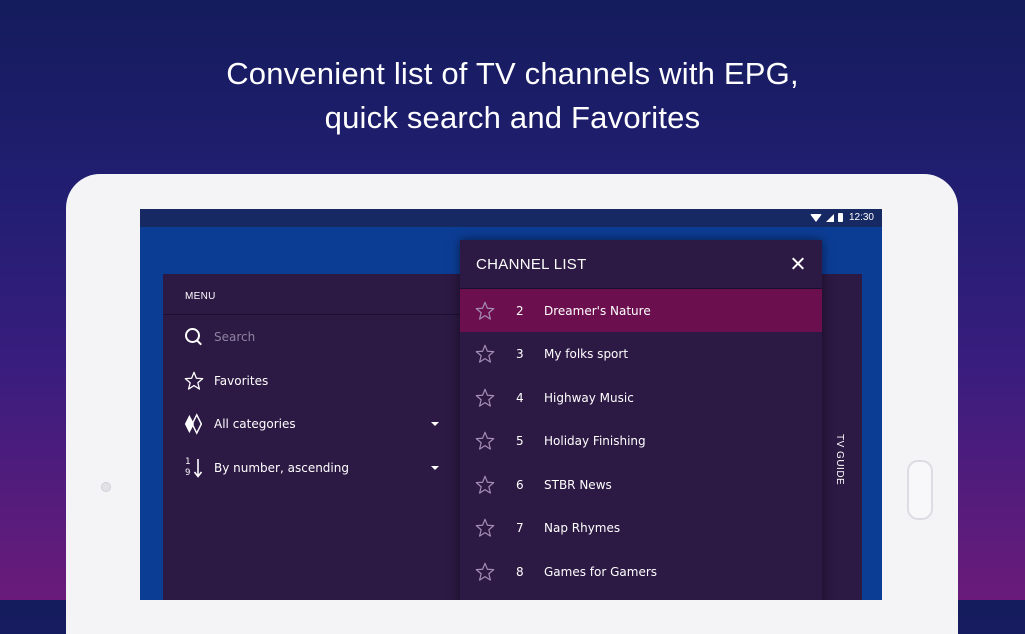  I want to click on favorites-label: Favorites, so click(241, 381).